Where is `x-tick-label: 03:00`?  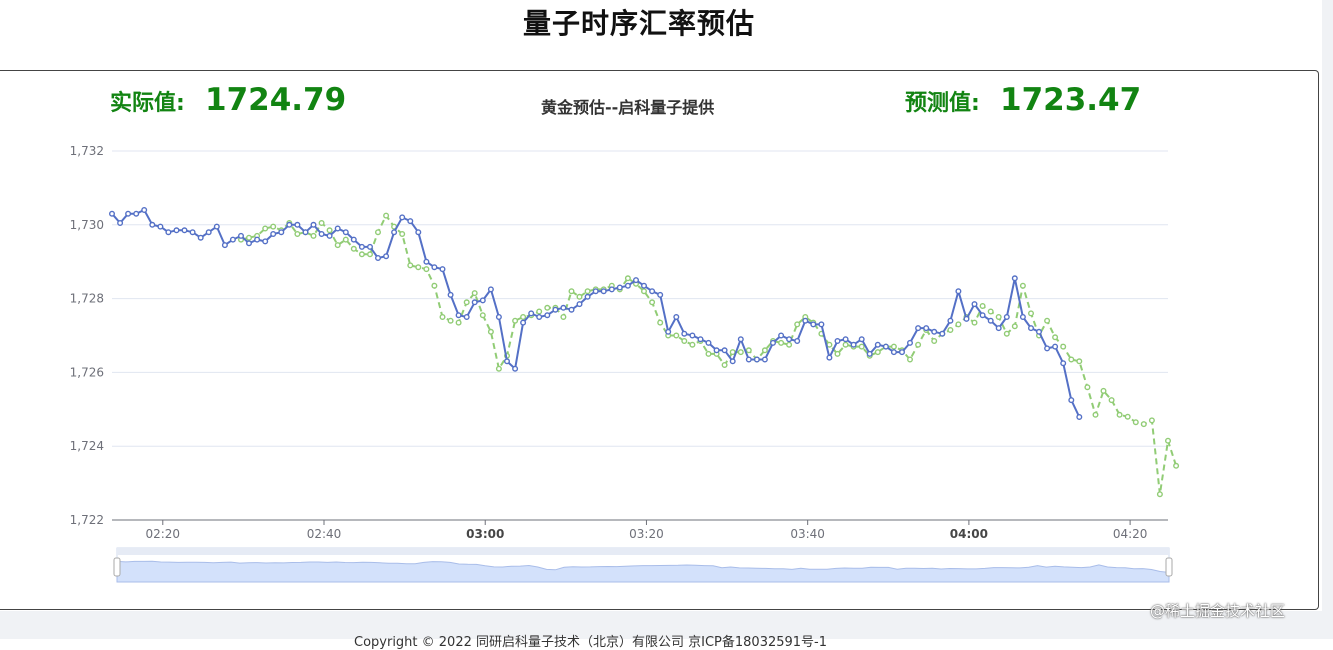 x-tick-label: 03:00 is located at coordinates (485, 534).